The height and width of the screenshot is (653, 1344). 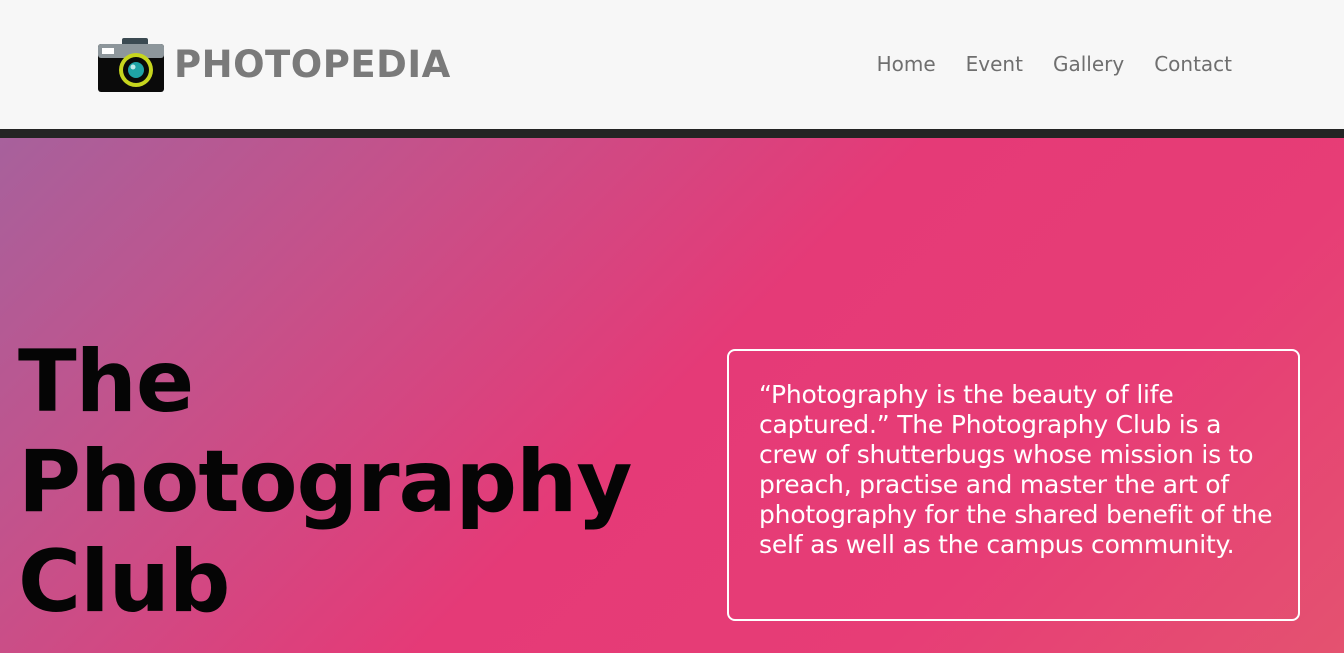 I want to click on hero-title-line: Photography, so click(x=325, y=482).